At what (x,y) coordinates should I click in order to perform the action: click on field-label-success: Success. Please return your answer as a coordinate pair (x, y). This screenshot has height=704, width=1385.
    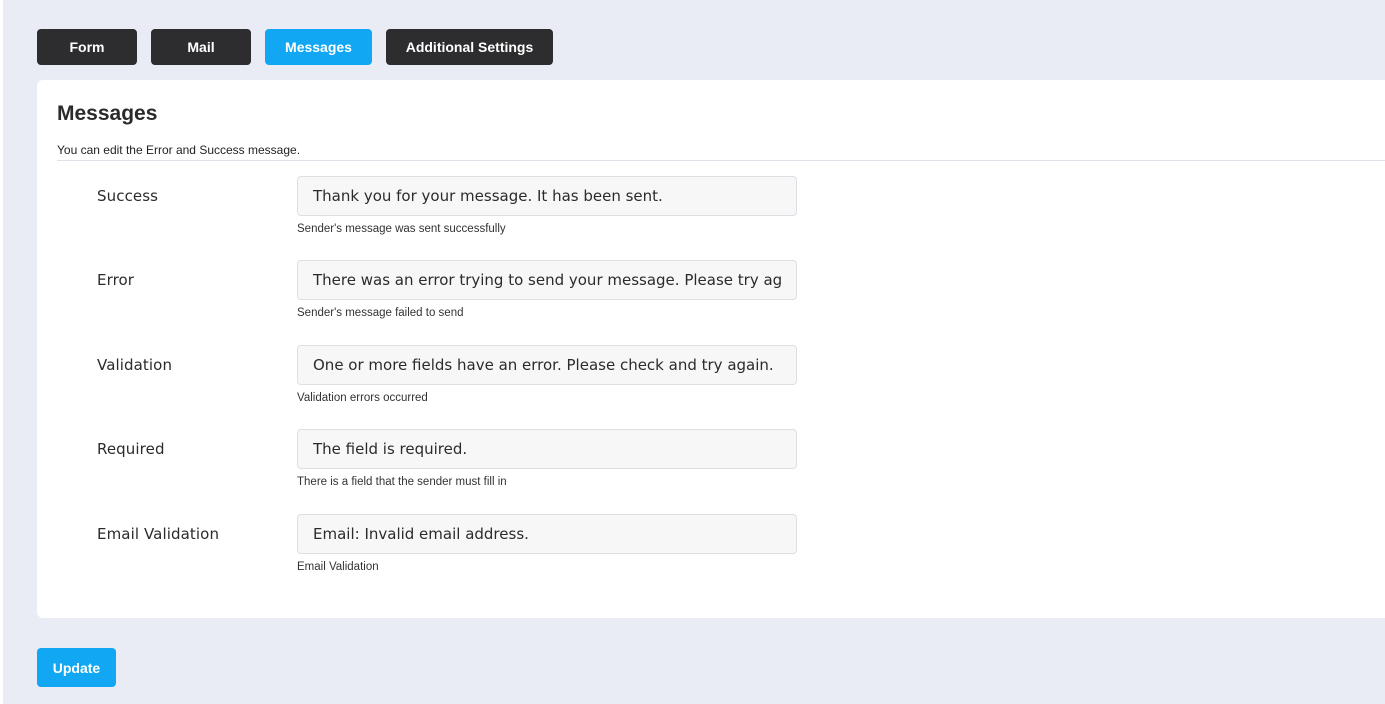
    Looking at the image, I should click on (128, 196).